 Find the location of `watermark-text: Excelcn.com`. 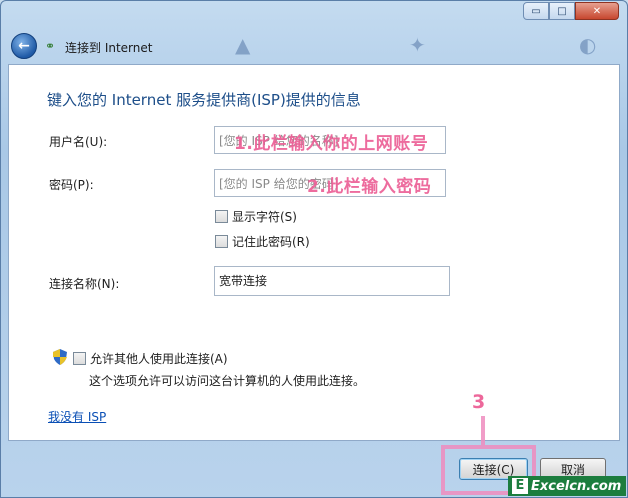

watermark-text: Excelcn.com is located at coordinates (576, 486).